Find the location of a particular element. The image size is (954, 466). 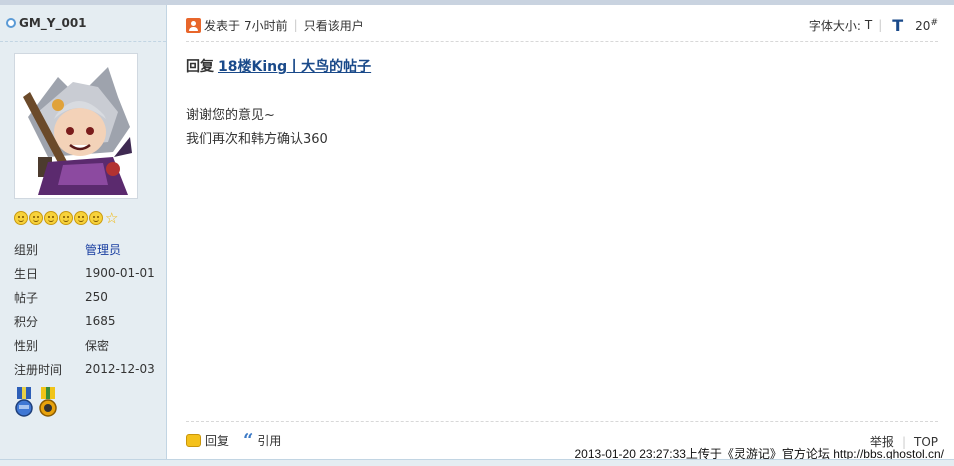

profile-row-points: 积分 1685 is located at coordinates (84, 321).